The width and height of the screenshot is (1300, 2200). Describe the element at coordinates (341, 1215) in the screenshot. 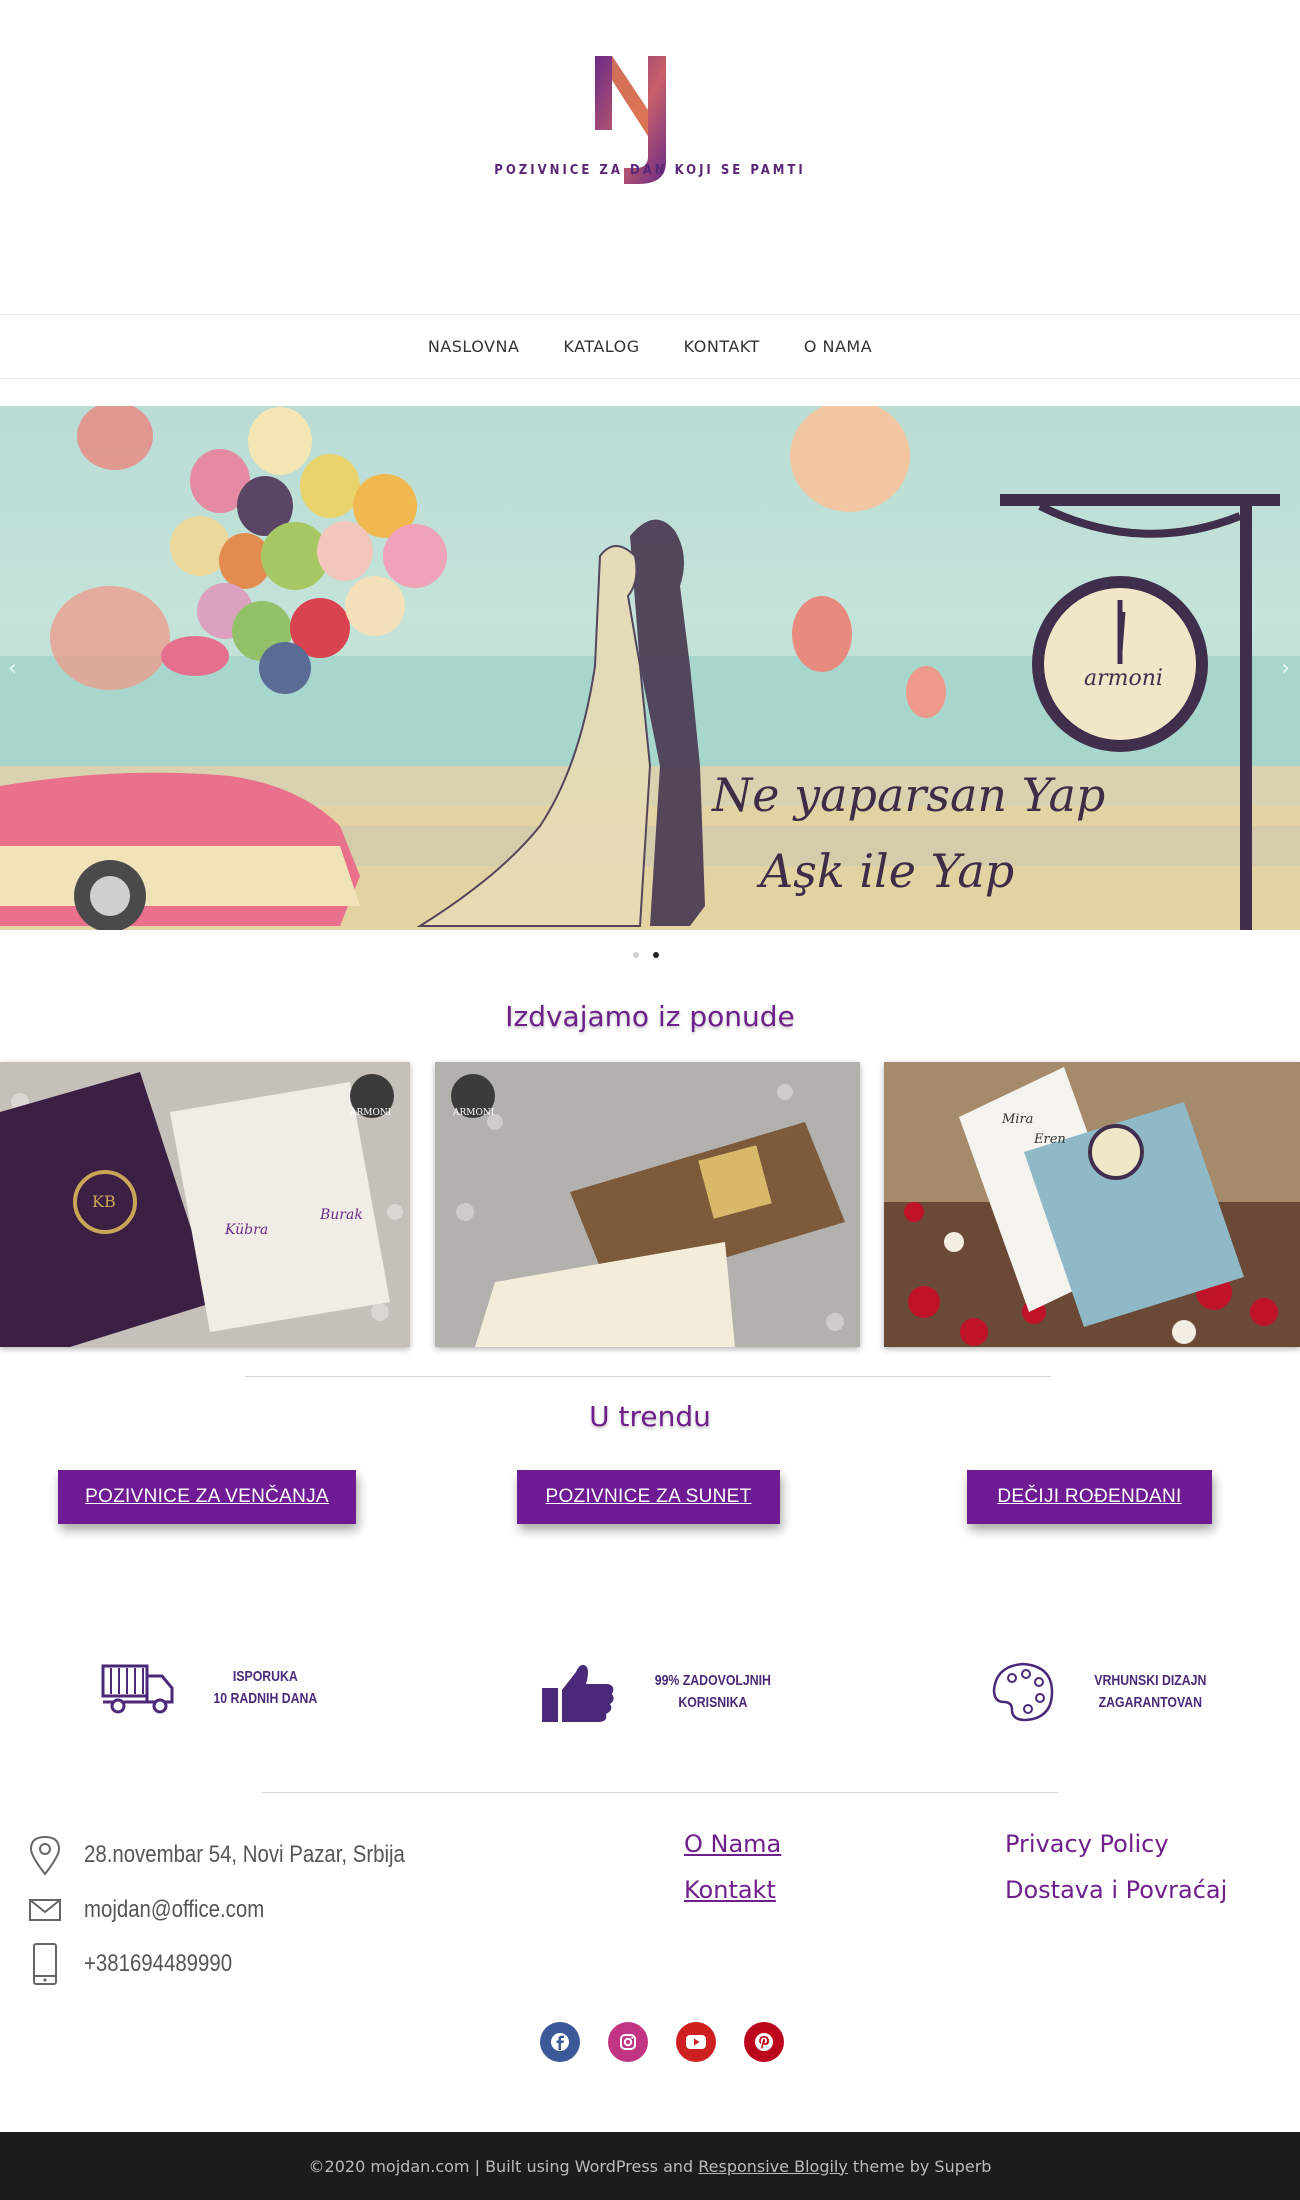

I see `card-name-right: Burak` at that location.